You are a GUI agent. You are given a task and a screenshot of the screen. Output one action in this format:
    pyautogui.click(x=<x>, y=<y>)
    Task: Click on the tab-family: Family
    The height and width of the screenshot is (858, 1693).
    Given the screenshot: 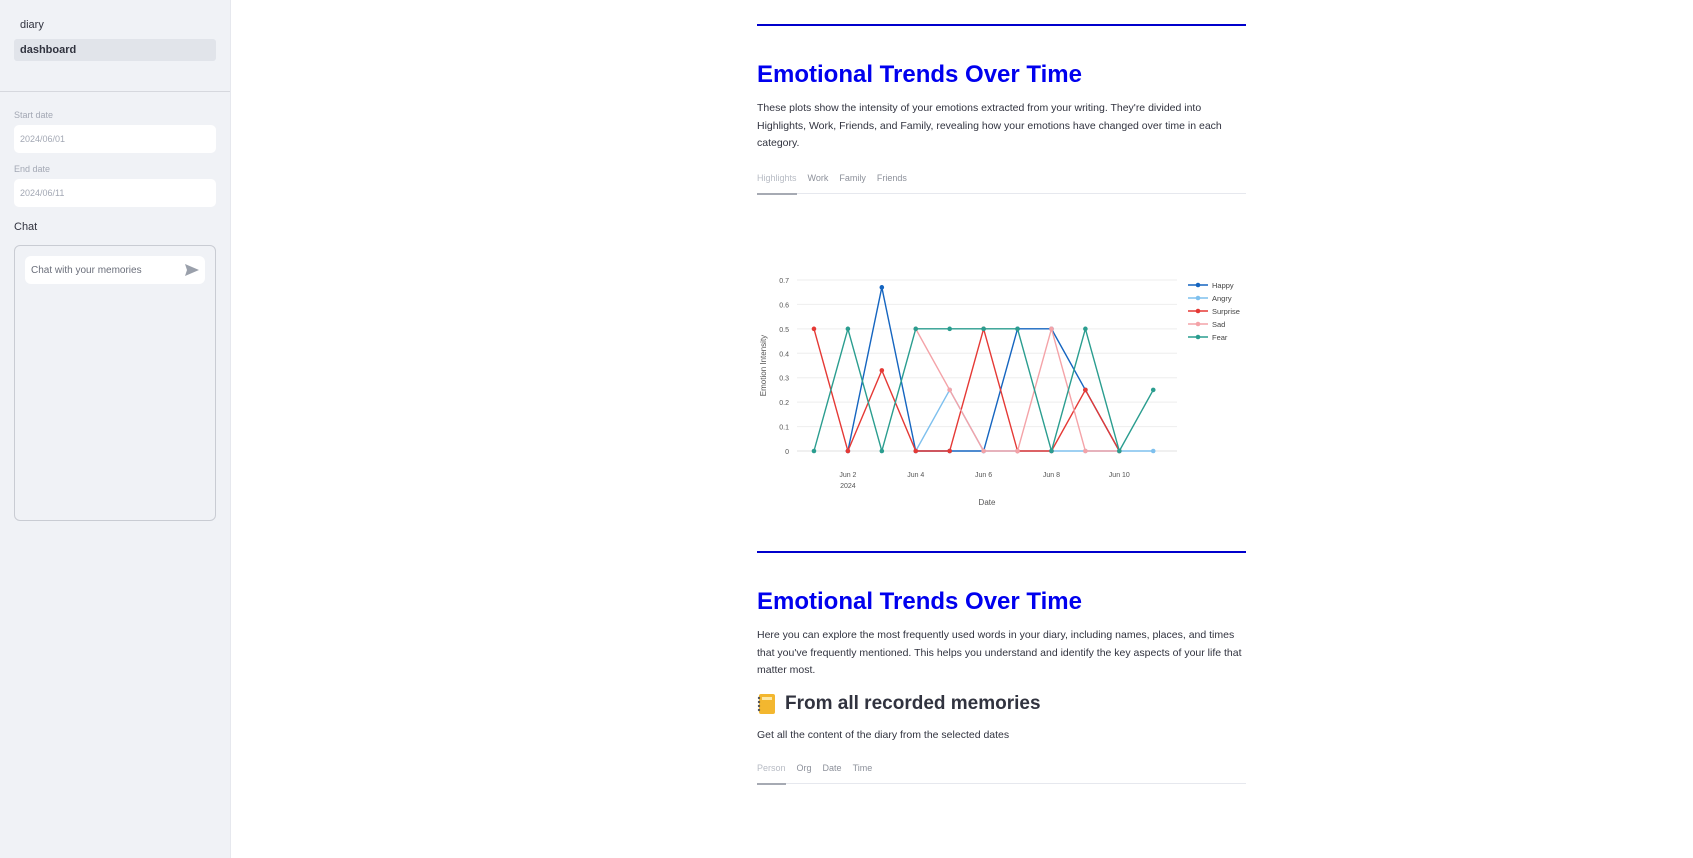 What is the action you would take?
    pyautogui.click(x=852, y=182)
    